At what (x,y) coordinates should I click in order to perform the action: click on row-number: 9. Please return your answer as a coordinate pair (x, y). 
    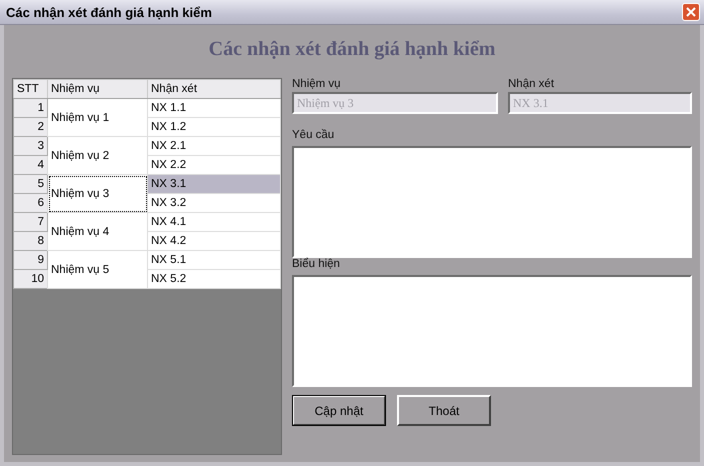
    Looking at the image, I should click on (31, 260).